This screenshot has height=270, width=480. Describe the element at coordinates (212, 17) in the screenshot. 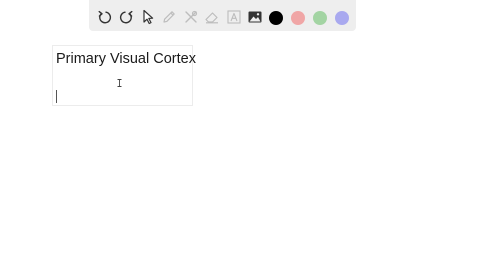

I see `eraser-icon` at that location.